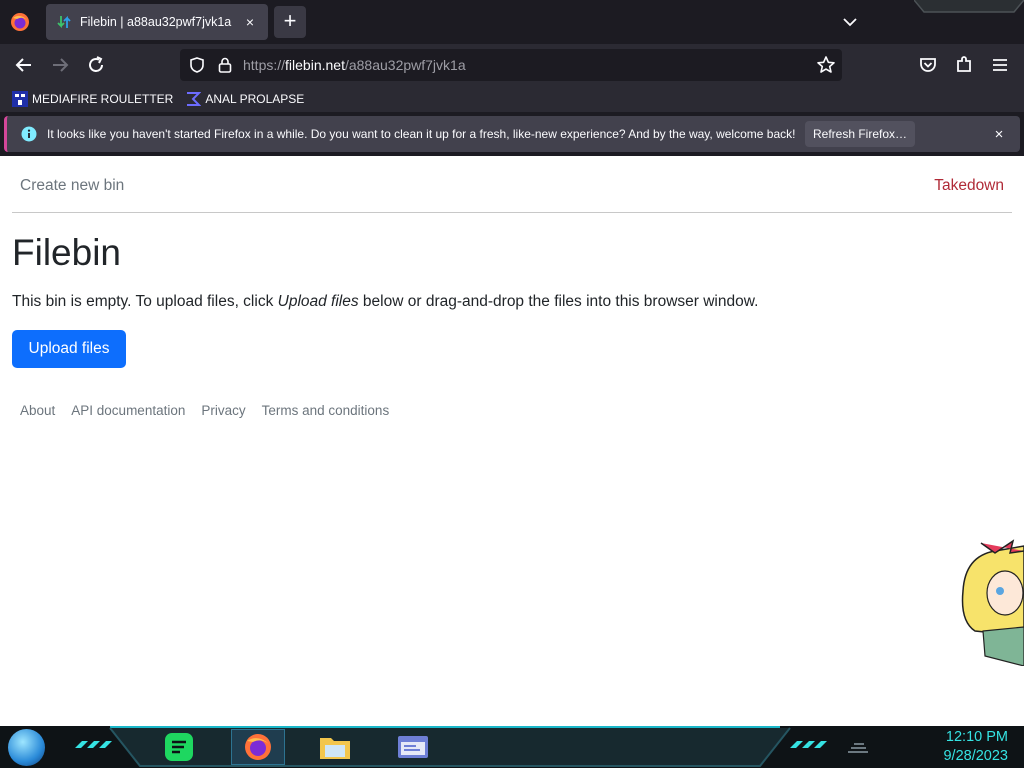 This screenshot has width=1024, height=768. Describe the element at coordinates (969, 186) in the screenshot. I see `takedown-link: Takedown` at that location.